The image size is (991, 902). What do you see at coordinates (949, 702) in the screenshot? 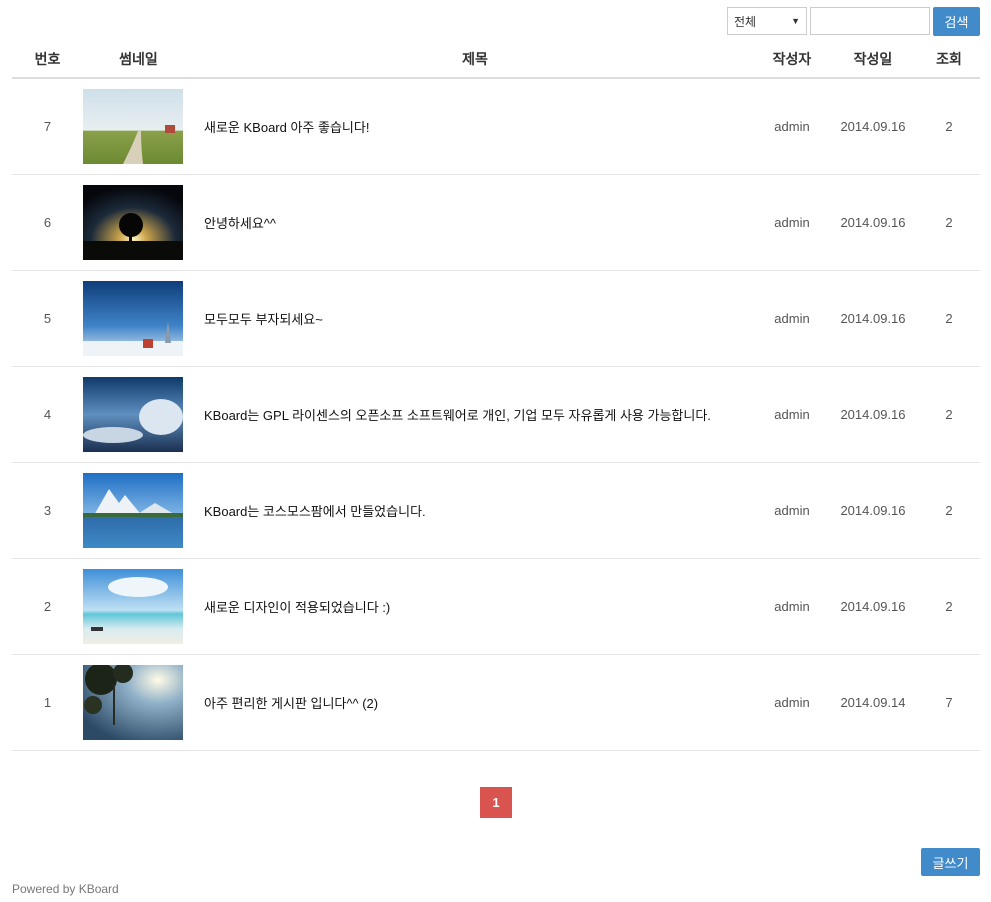
I see `row-views: 7` at bounding box center [949, 702].